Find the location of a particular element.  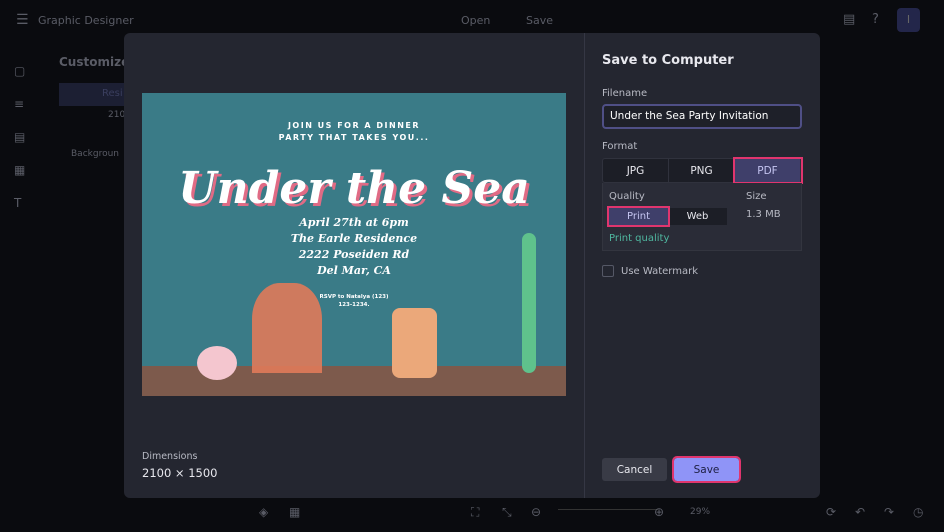

elements-icon: ▦ is located at coordinates (19, 170).